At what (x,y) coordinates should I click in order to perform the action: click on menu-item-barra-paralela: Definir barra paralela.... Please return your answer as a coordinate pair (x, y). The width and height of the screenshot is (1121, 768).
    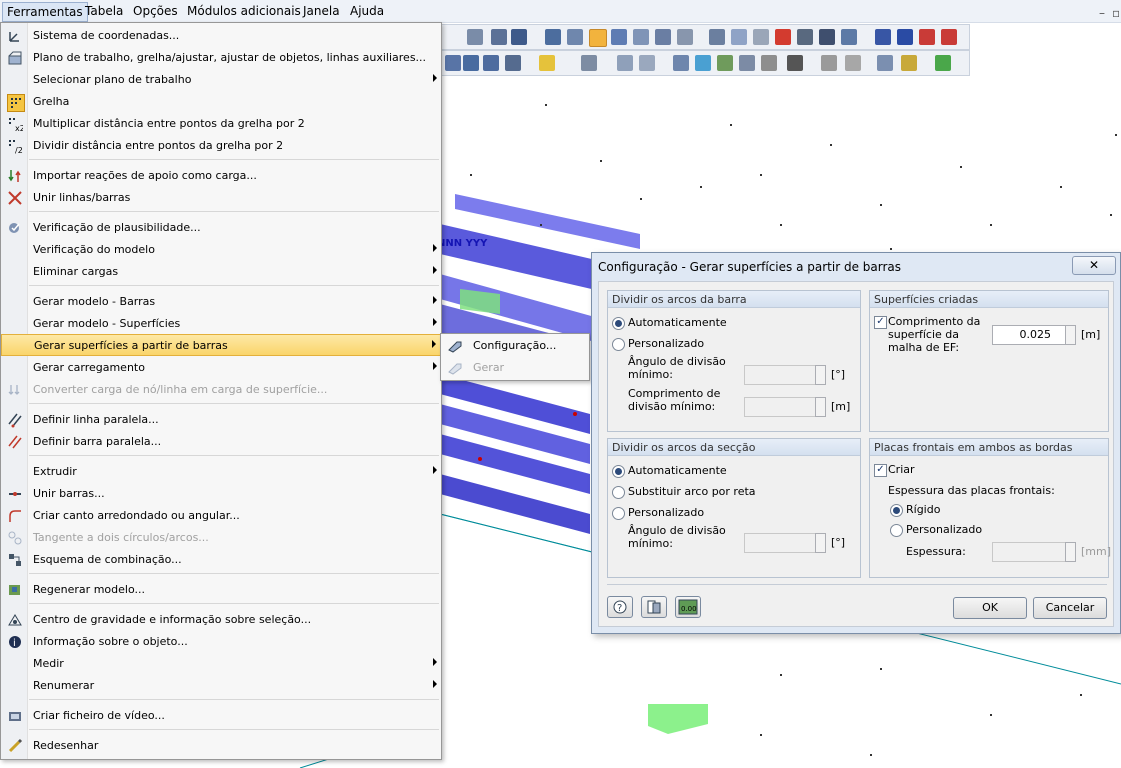
    Looking at the image, I should click on (221, 442).